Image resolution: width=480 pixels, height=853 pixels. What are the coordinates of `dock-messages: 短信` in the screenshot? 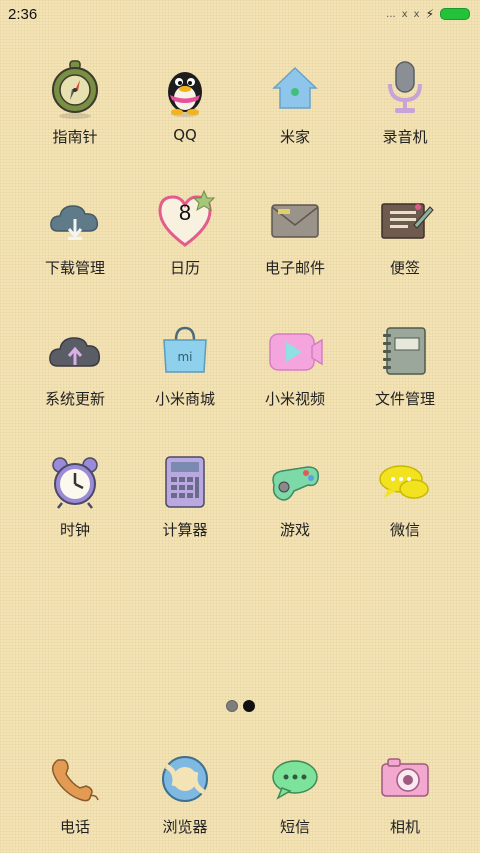 It's located at (295, 792).